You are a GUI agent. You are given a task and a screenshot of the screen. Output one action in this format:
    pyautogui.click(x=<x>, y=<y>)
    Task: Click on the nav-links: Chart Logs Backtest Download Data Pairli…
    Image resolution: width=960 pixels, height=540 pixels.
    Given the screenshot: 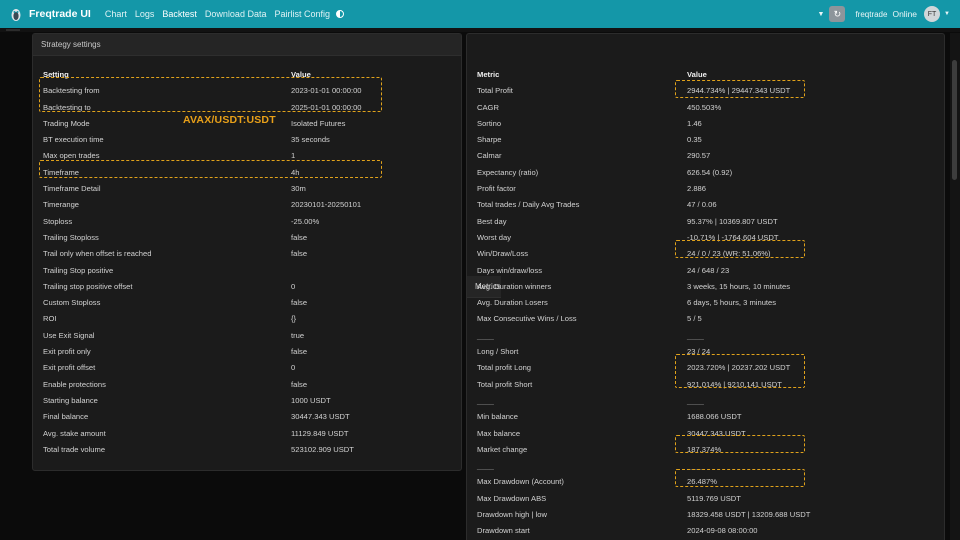 What is the action you would take?
    pyautogui.click(x=217, y=14)
    